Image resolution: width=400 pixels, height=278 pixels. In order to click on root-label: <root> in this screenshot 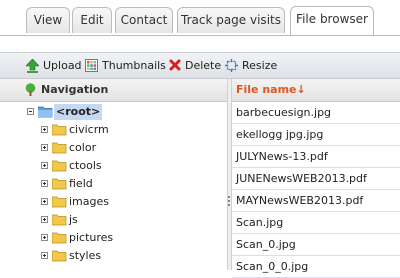, I will do `click(78, 112)`.